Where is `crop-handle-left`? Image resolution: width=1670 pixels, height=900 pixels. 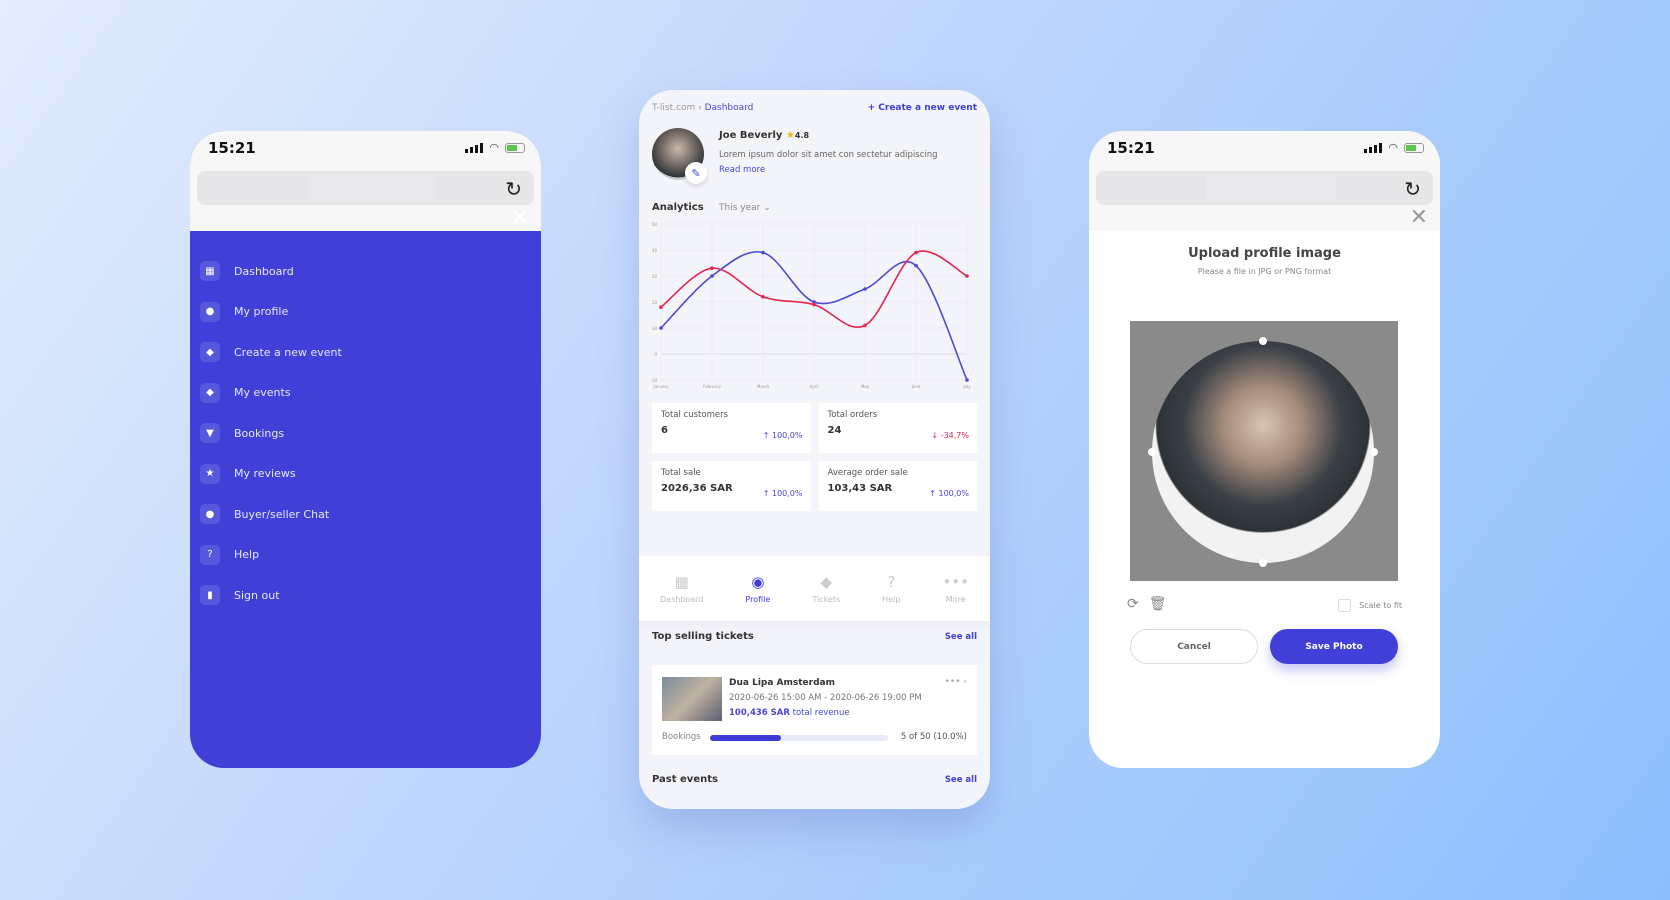 crop-handle-left is located at coordinates (1152, 452).